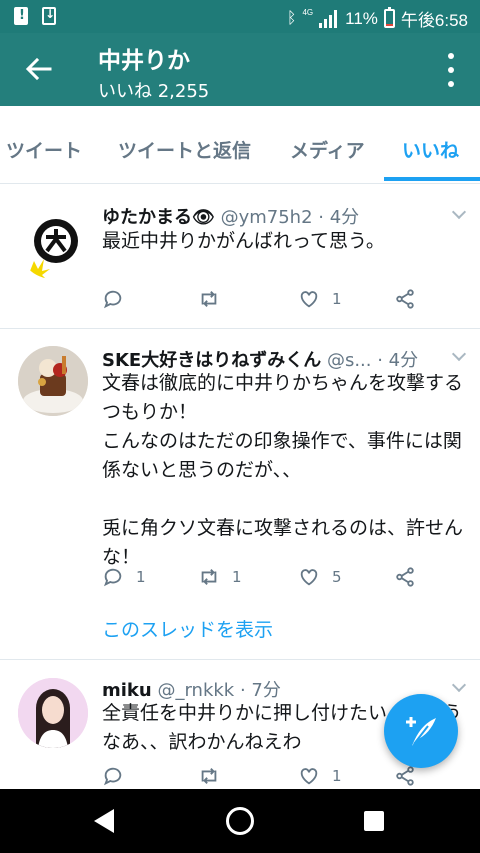 Image resolution: width=480 pixels, height=853 pixels. What do you see at coordinates (158, 217) in the screenshot?
I see `author-name: ゆたかまる👁` at bounding box center [158, 217].